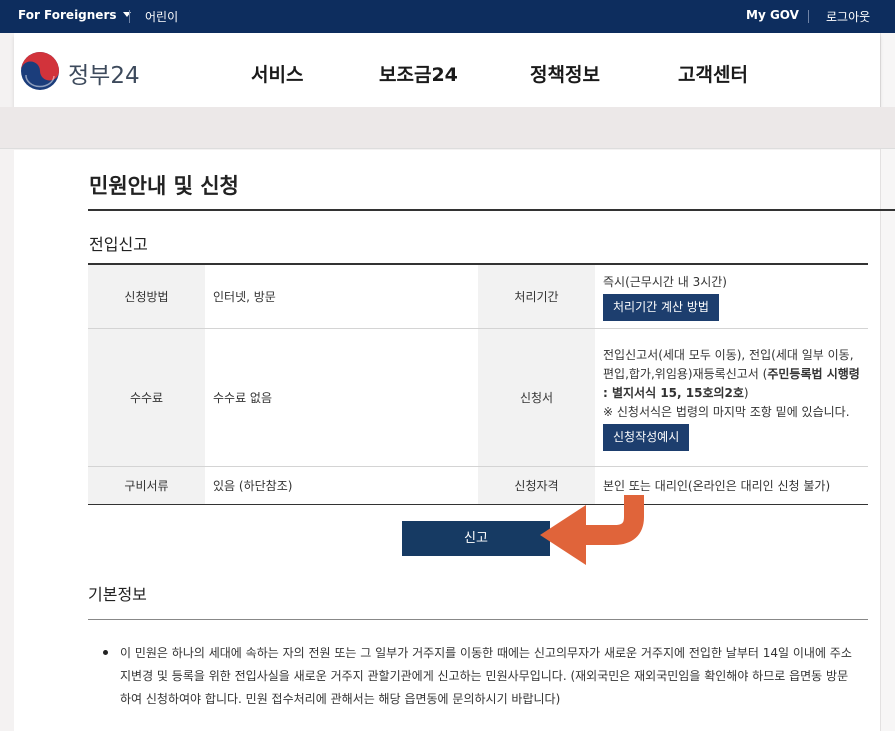  What do you see at coordinates (341, 485) in the screenshot?
I see `docs-value: 있음 (하단참조)` at bounding box center [341, 485].